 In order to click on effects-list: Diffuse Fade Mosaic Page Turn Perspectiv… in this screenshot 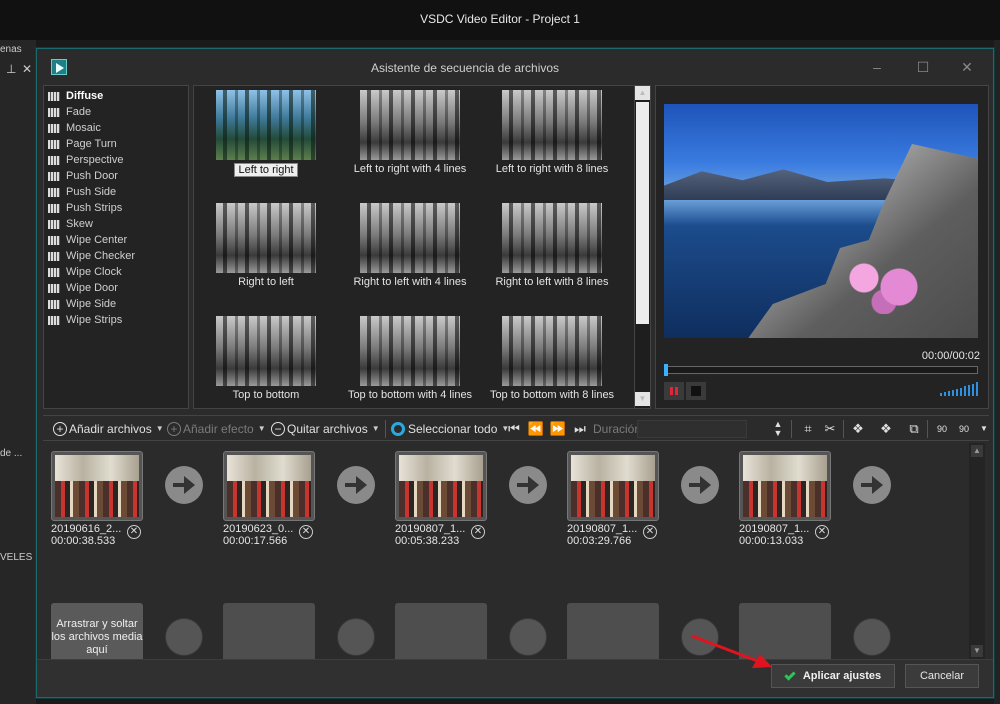, I will do `click(116, 247)`.